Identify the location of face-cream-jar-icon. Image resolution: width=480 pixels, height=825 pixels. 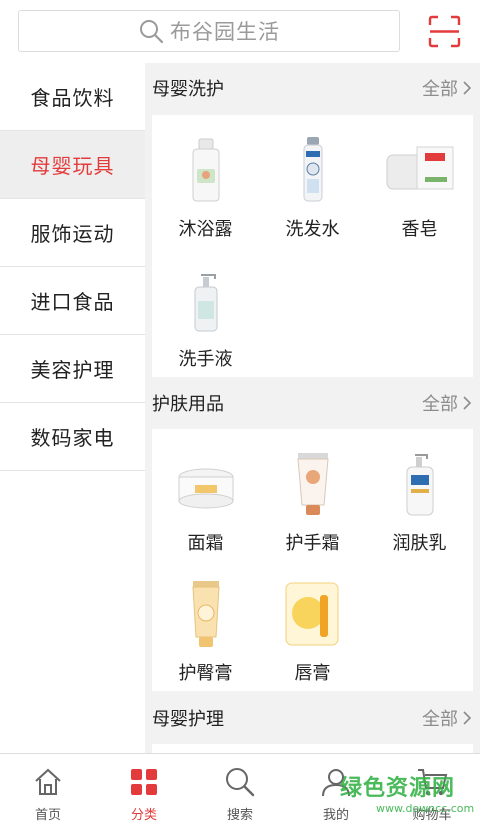
(205, 488).